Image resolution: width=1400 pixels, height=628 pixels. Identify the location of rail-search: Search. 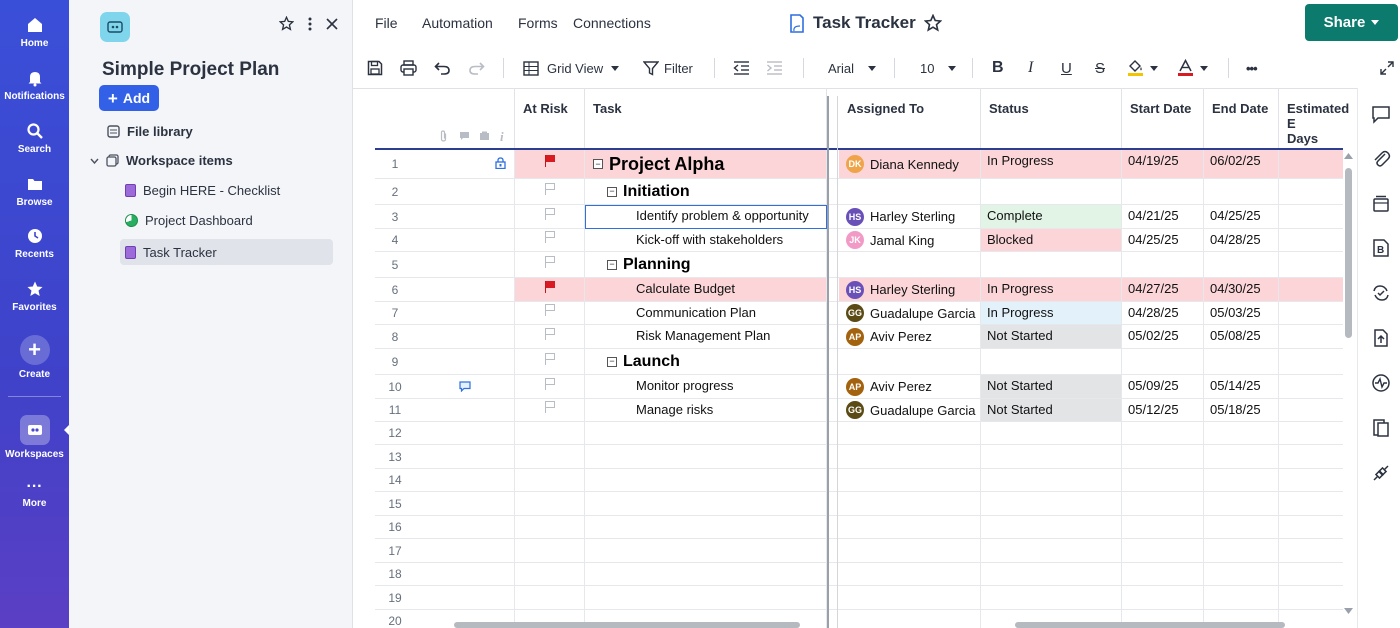
(34, 138).